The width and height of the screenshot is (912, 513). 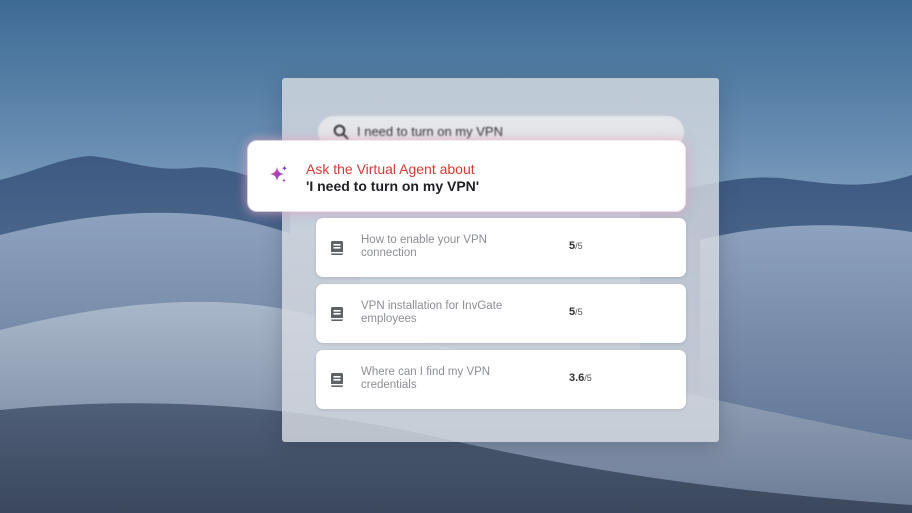 What do you see at coordinates (426, 378) in the screenshot?
I see `result-title: Where can I find my VPN credentials` at bounding box center [426, 378].